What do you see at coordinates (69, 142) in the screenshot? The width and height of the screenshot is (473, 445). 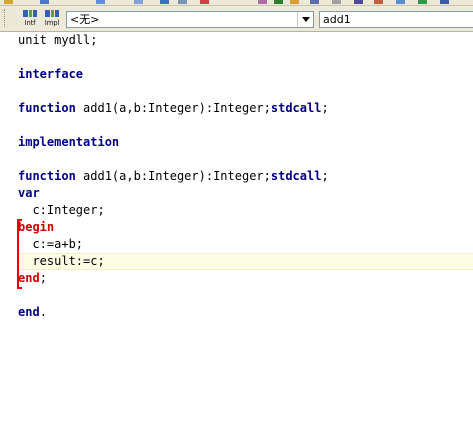 I see `keyword-implementation: implementation` at bounding box center [69, 142].